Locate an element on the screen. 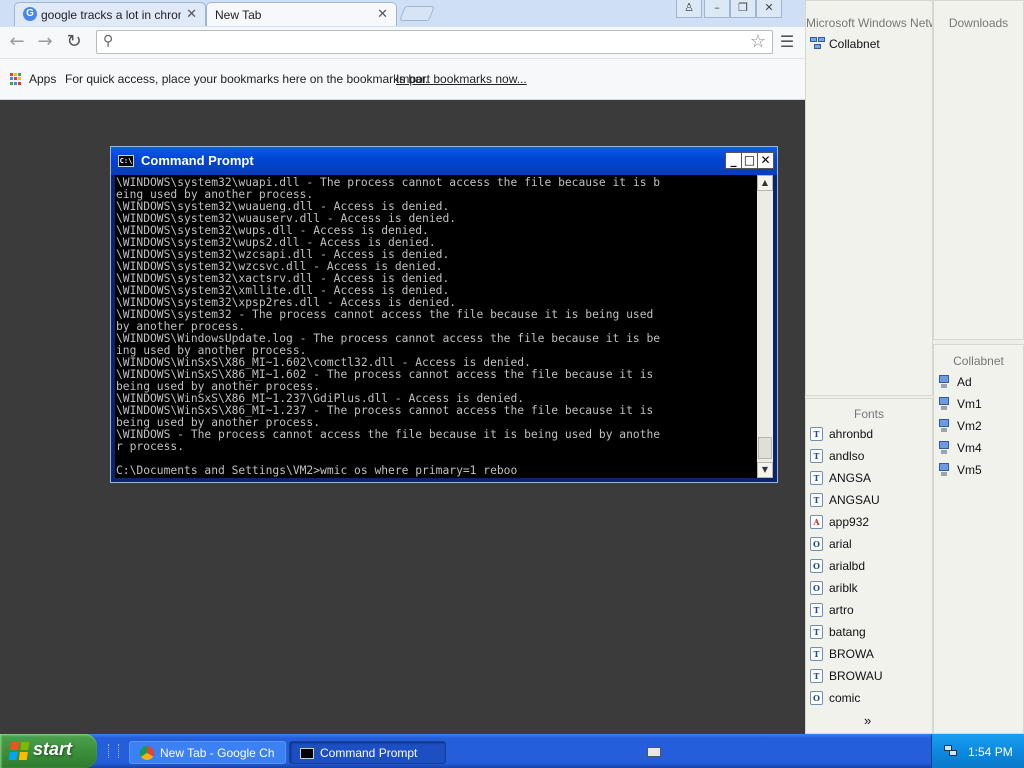 The image size is (1024, 768). taskbar-grip is located at coordinates (120, 751).